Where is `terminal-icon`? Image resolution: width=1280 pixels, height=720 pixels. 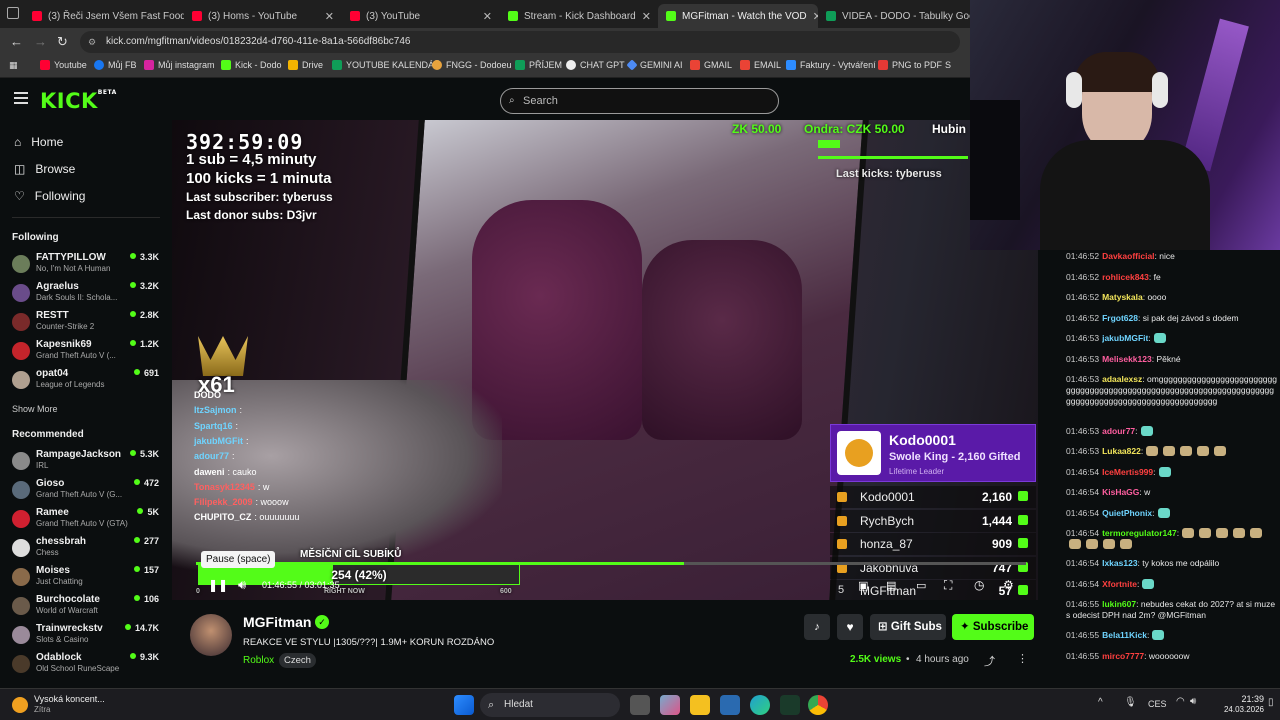 terminal-icon is located at coordinates (790, 705).